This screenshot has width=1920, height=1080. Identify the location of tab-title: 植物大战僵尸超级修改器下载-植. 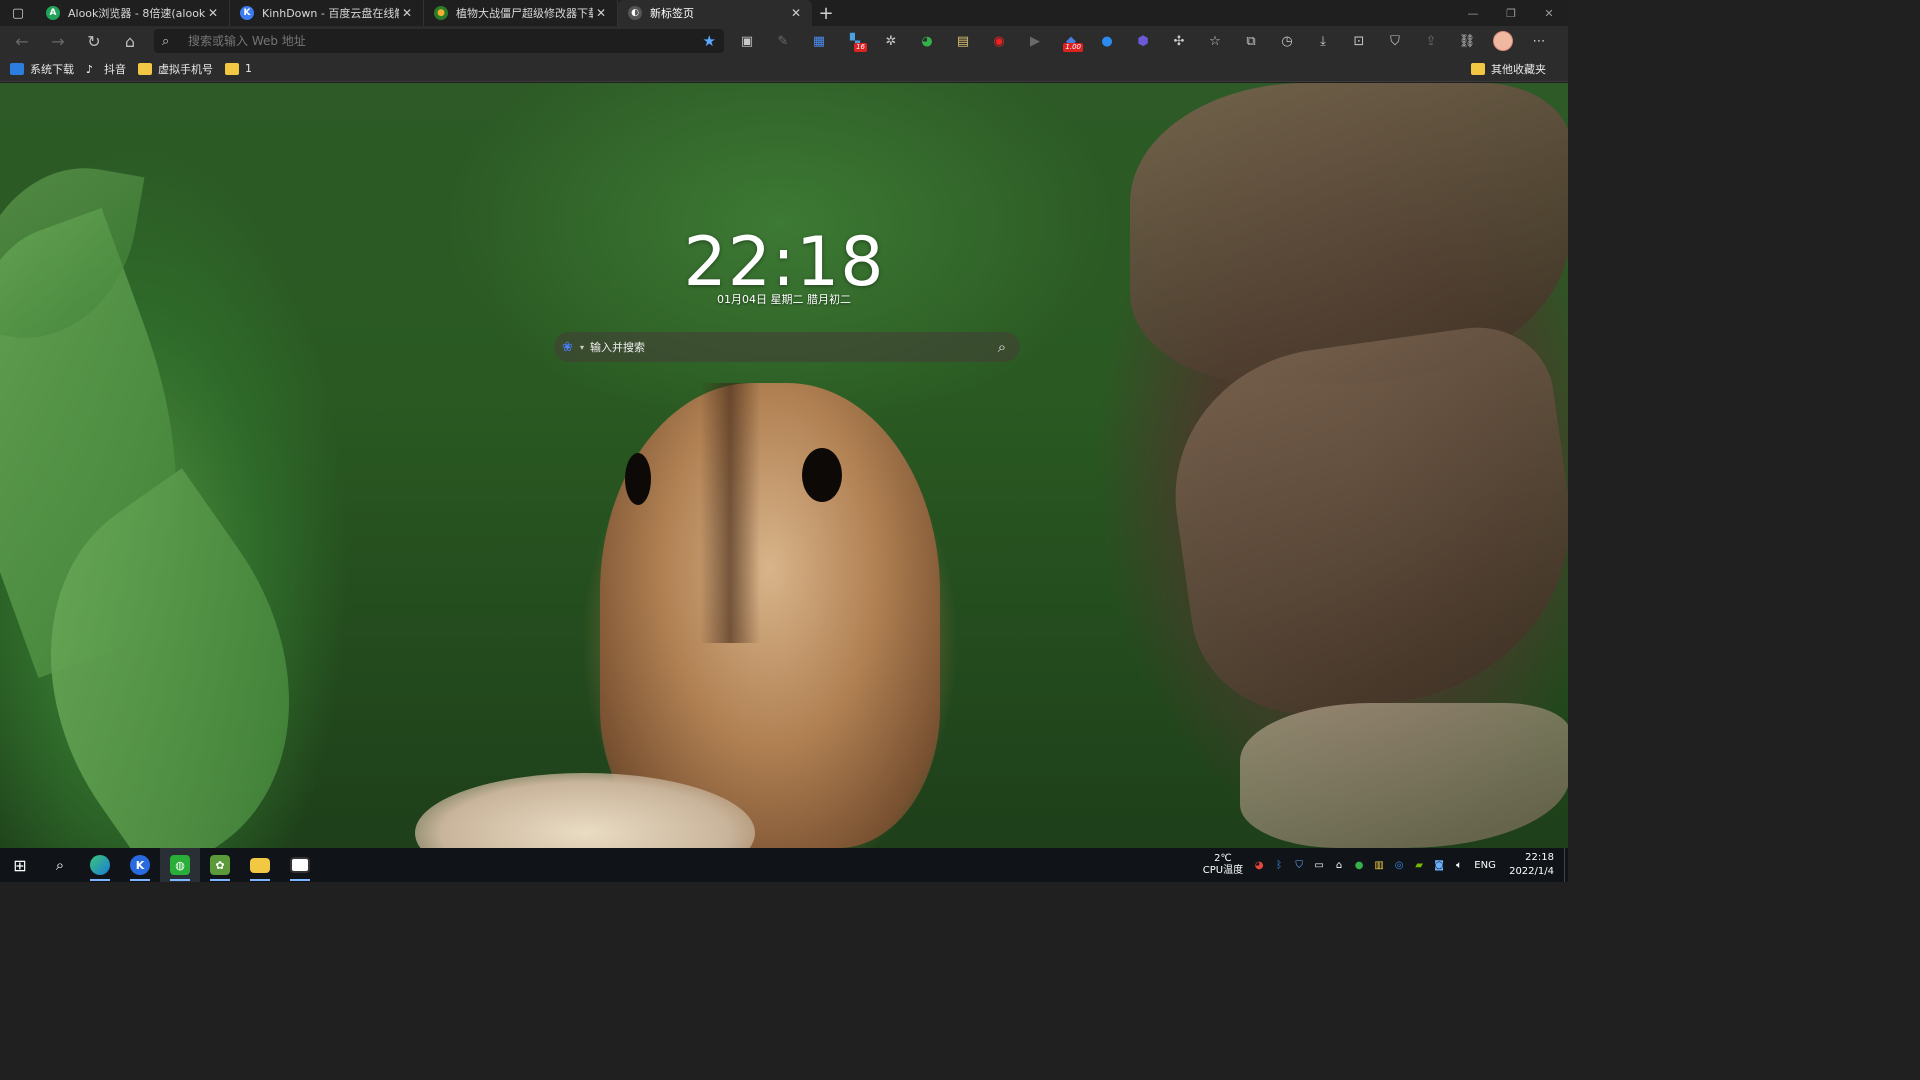
(524, 13).